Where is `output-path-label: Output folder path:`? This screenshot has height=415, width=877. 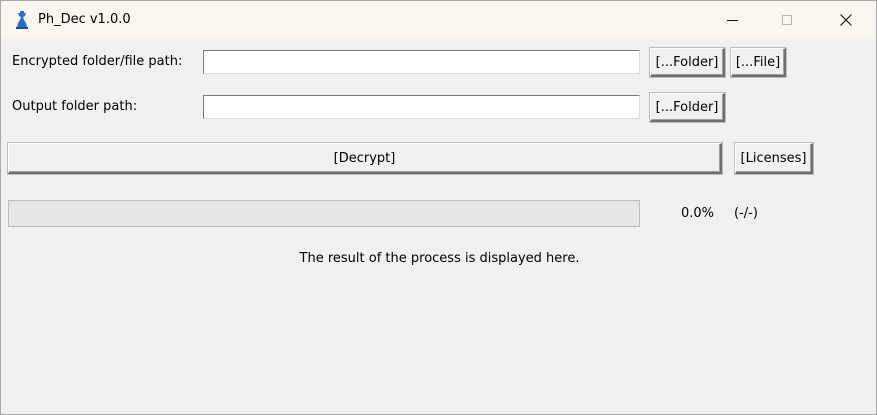
output-path-label: Output folder path: is located at coordinates (75, 106).